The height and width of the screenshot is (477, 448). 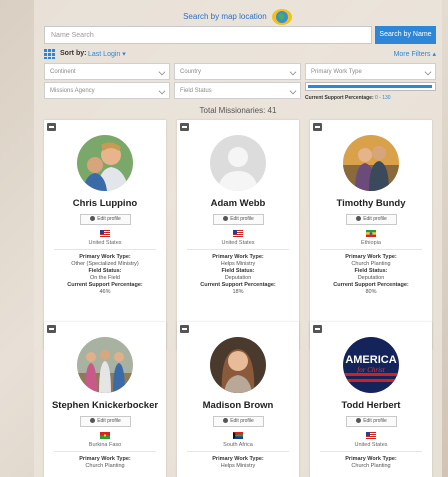 I want to click on continent-select: Continent, so click(x=107, y=71).